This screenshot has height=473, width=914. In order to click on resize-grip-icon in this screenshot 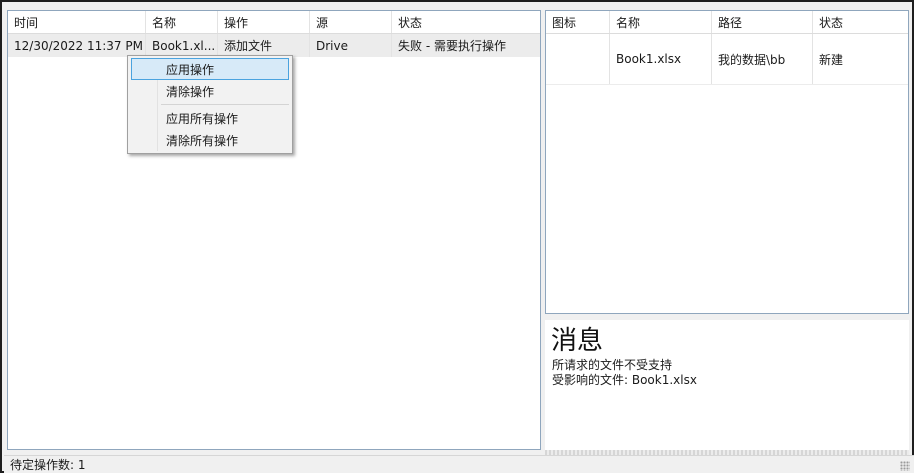, I will do `click(905, 466)`.